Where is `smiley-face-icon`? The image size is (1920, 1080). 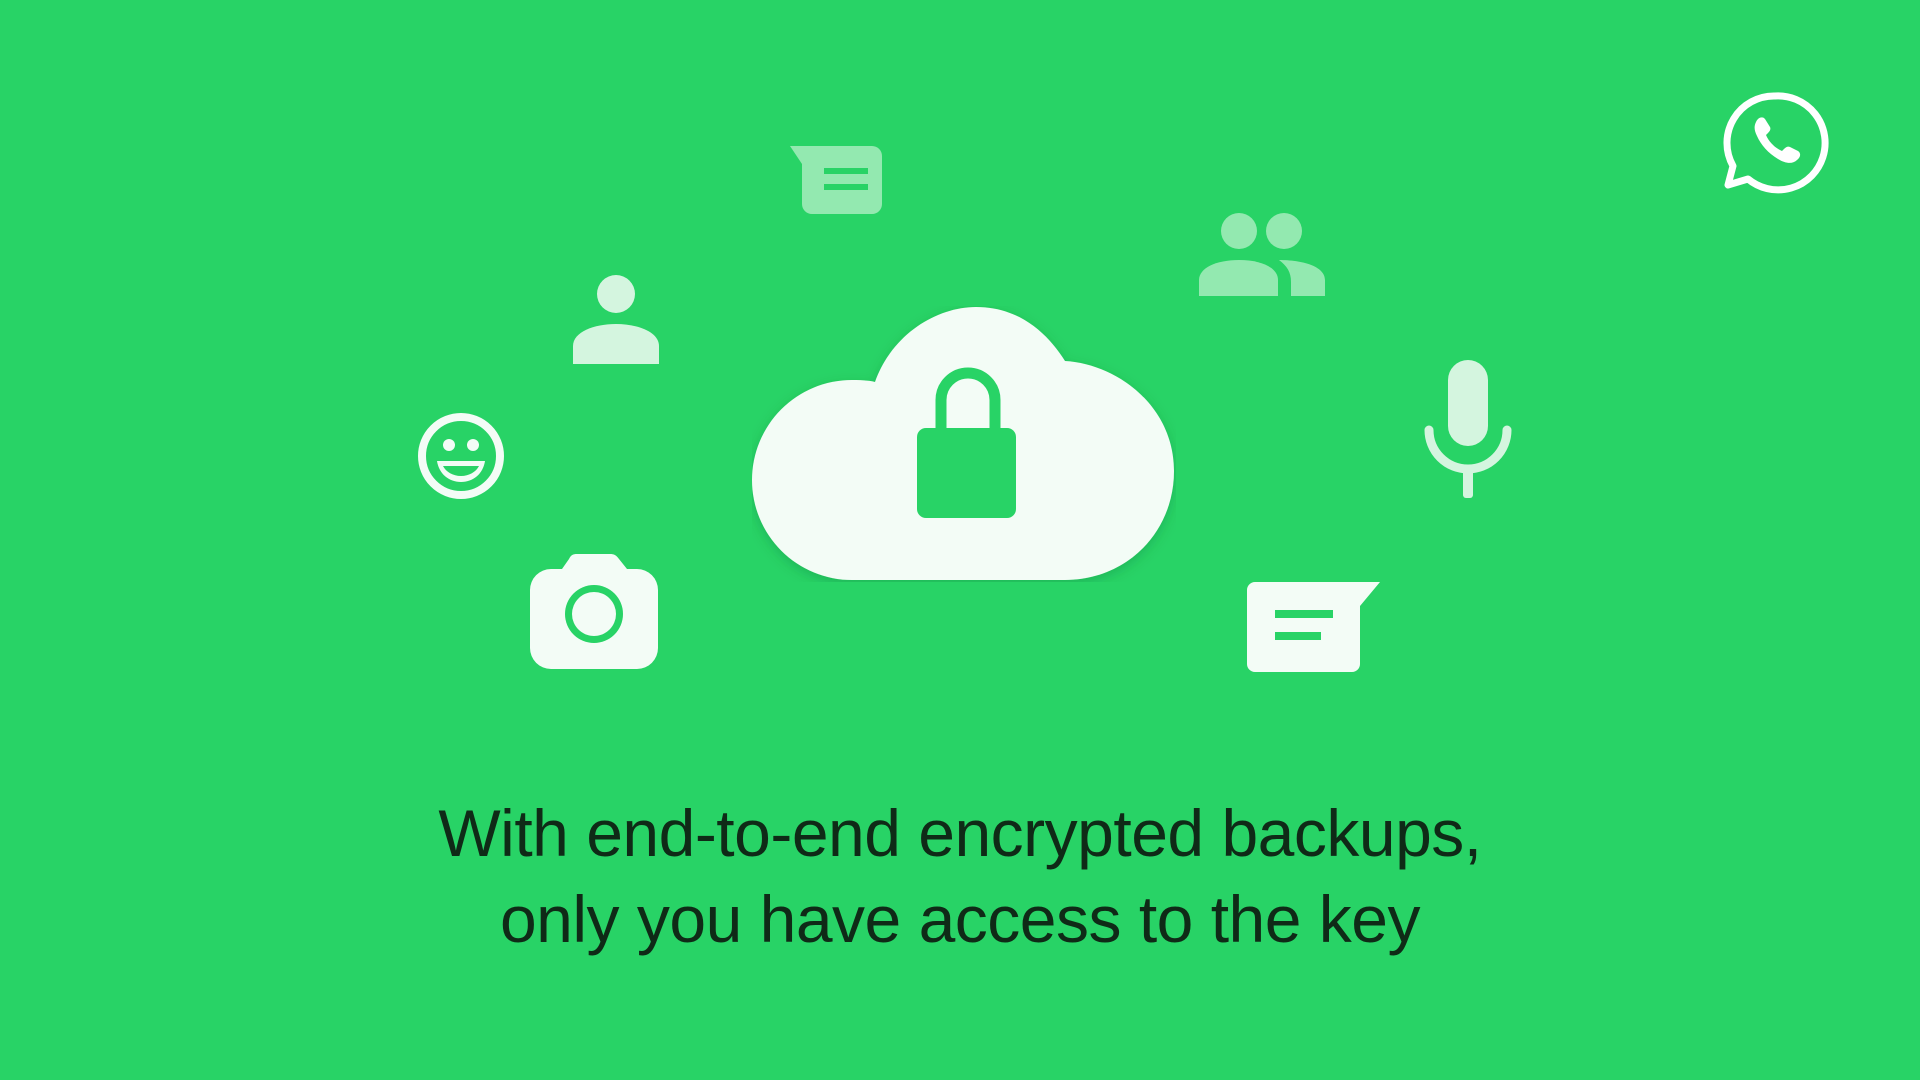 smiley-face-icon is located at coordinates (461, 456).